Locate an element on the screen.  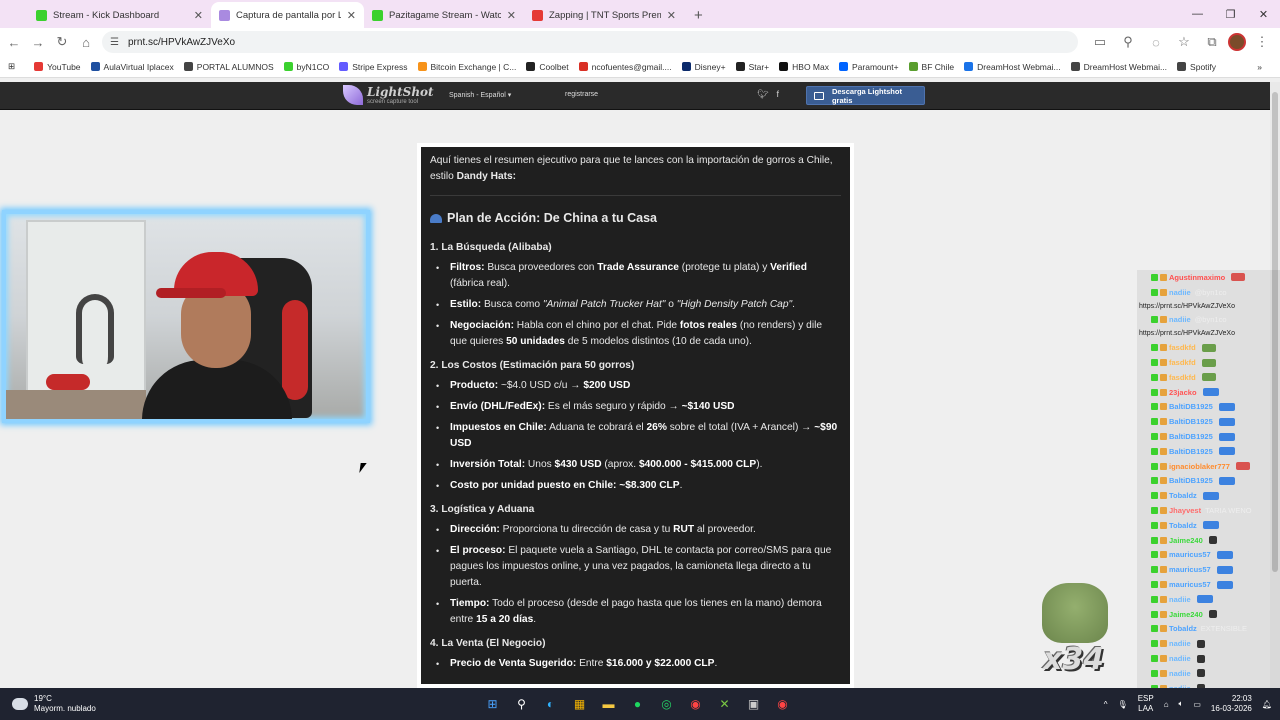
forward-icon: → is located at coordinates (38, 42).